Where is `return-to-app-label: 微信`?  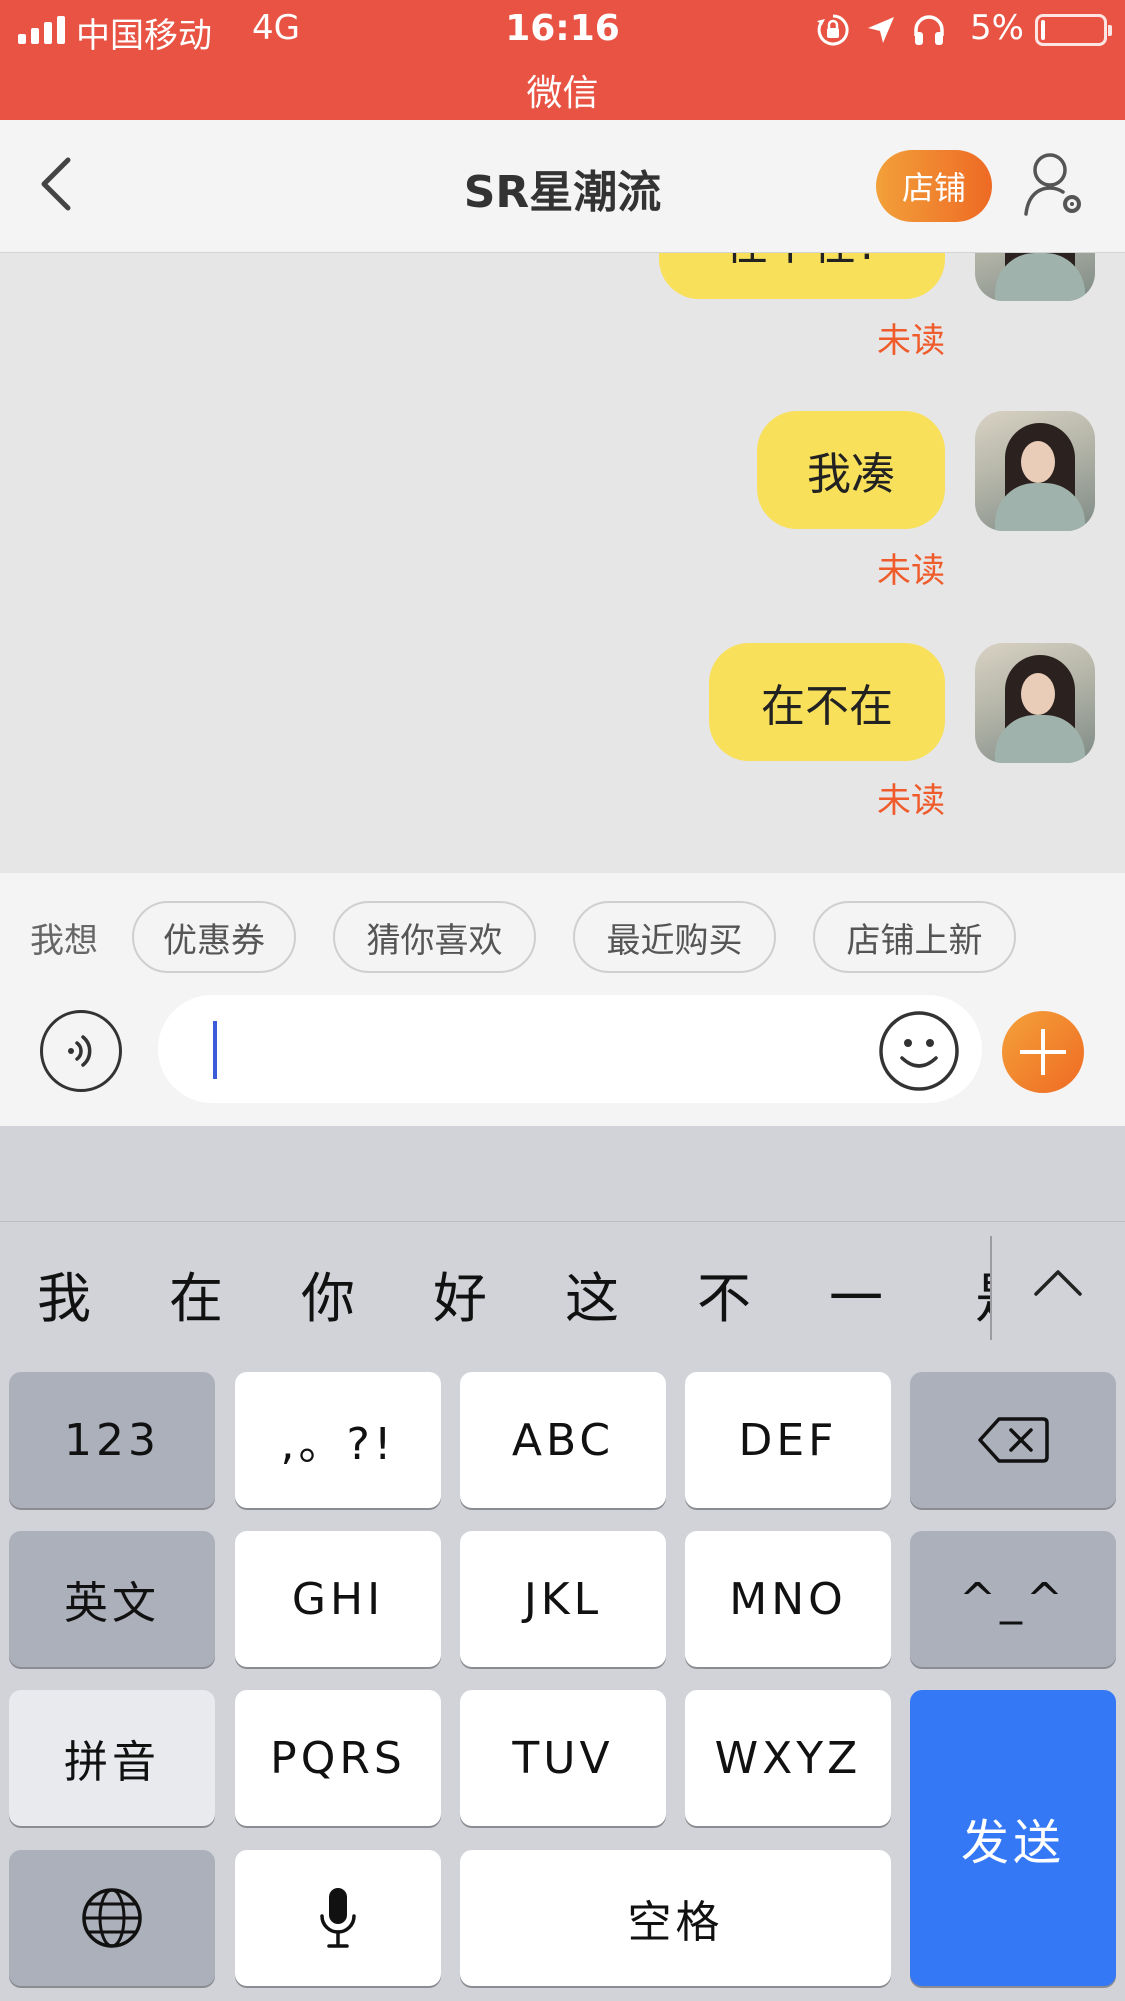
return-to-app-label: 微信 is located at coordinates (562, 90).